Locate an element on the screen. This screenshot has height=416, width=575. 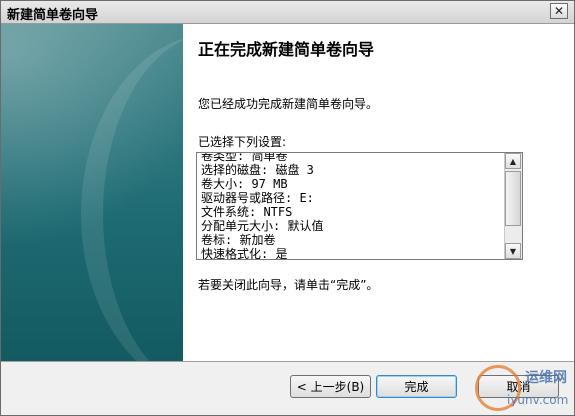
setting-line-volume-label: 卷标: 新加卷 is located at coordinates (238, 240).